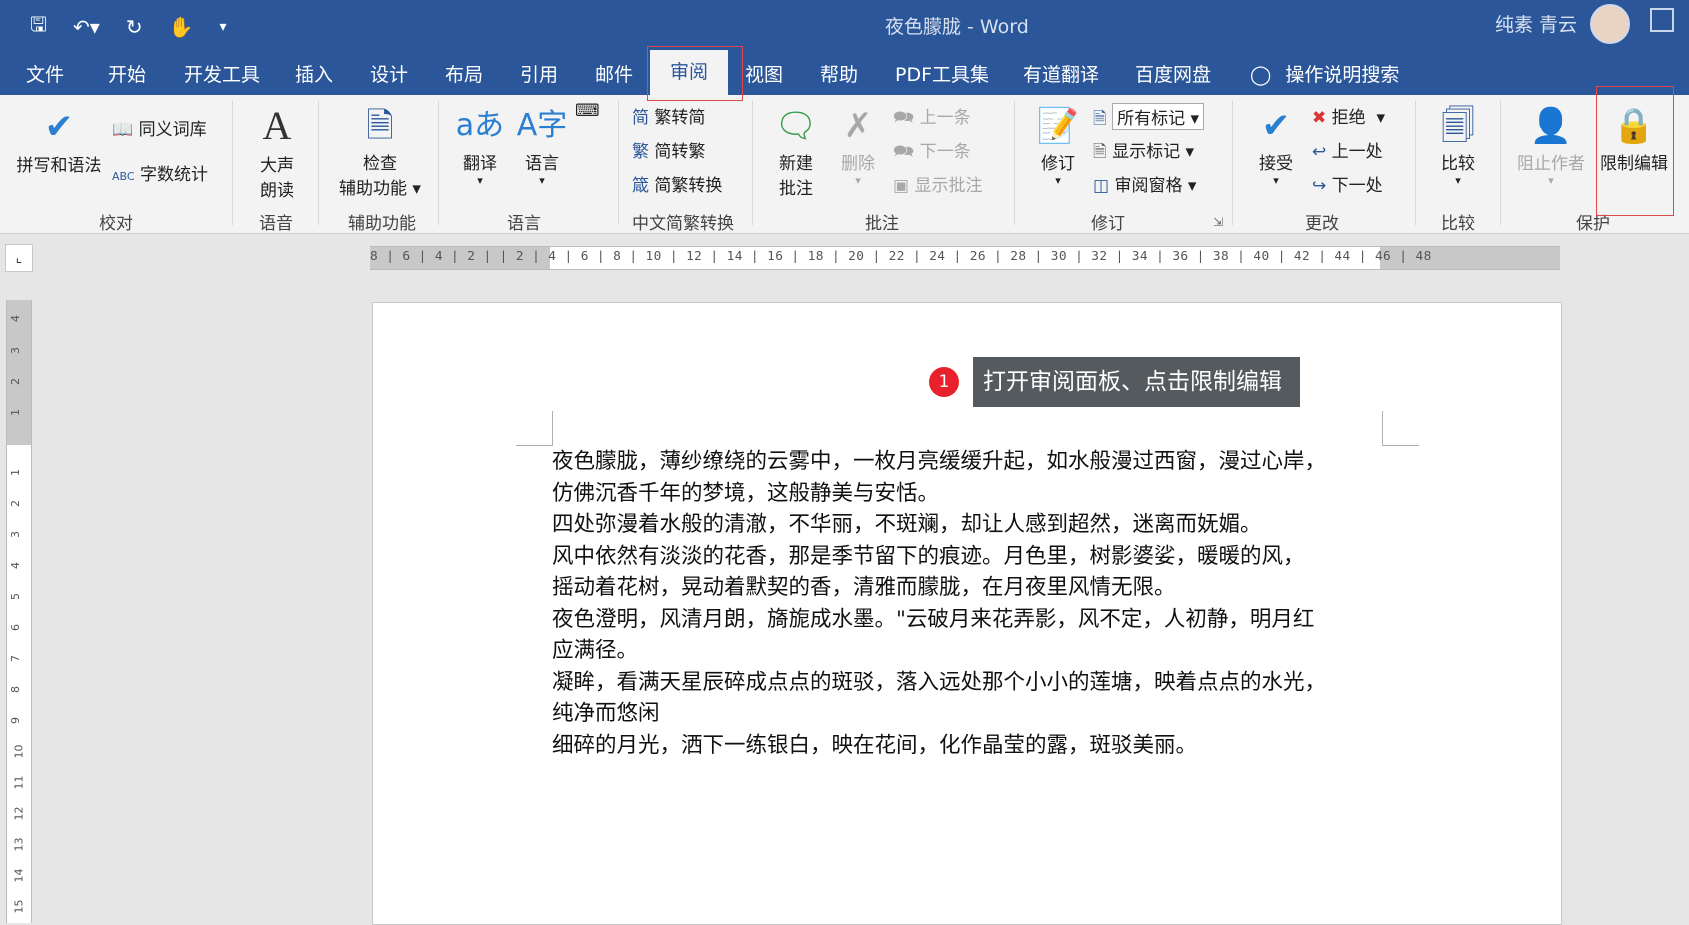 This screenshot has width=1689, height=925. I want to click on next-change-icon: ↪, so click(1319, 186).